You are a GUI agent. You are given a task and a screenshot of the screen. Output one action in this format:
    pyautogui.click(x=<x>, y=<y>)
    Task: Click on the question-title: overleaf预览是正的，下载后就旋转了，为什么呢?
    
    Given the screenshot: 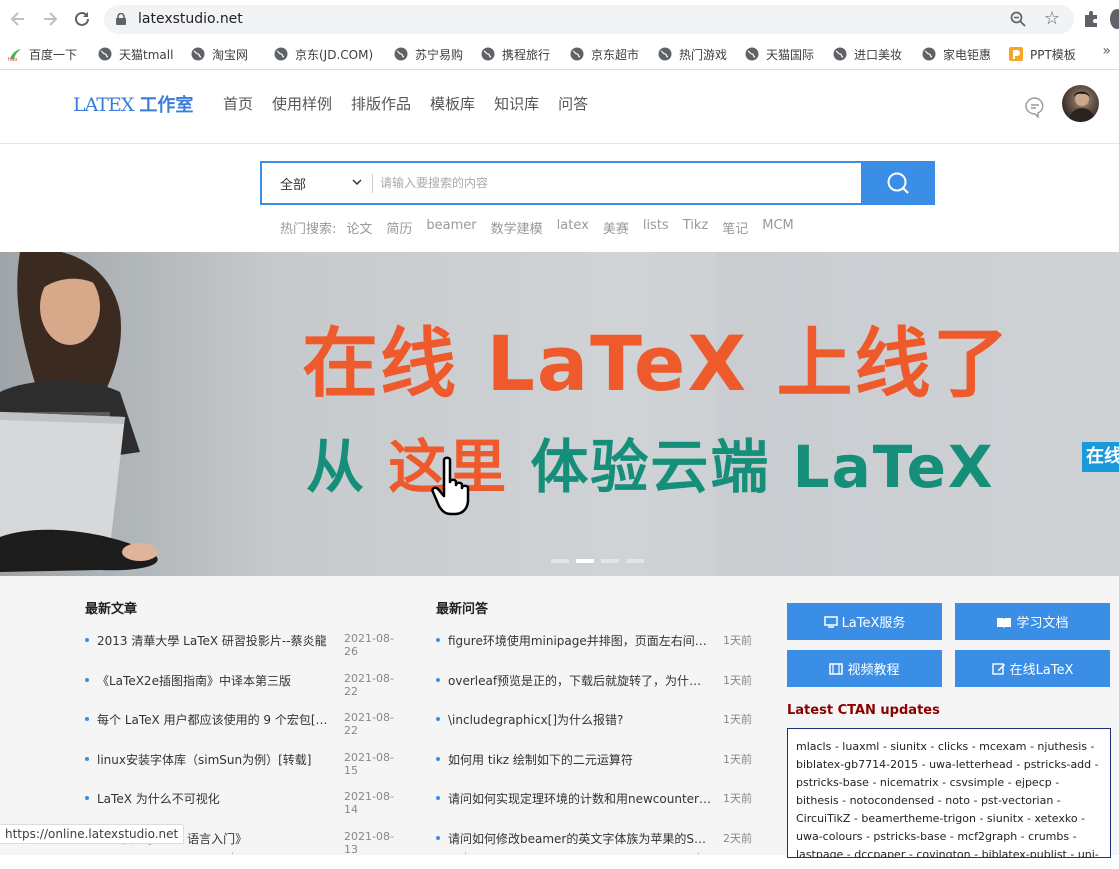 What is the action you would take?
    pyautogui.click(x=580, y=680)
    